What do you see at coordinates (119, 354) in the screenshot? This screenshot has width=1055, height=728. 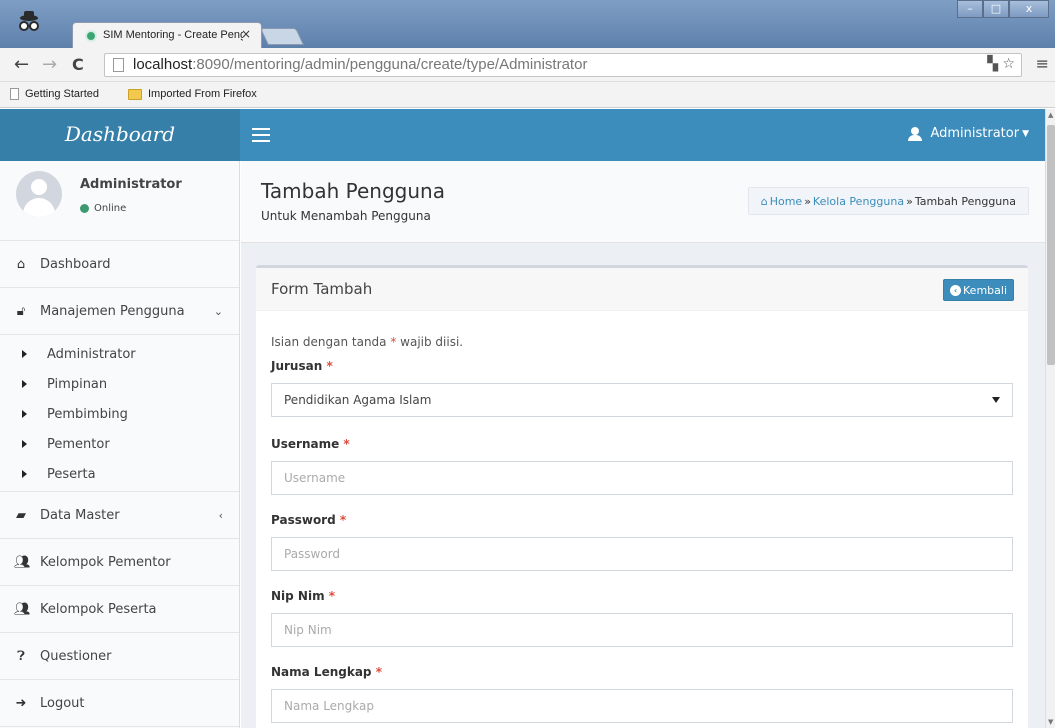 I see `submenu-item-administrator: Administrator` at bounding box center [119, 354].